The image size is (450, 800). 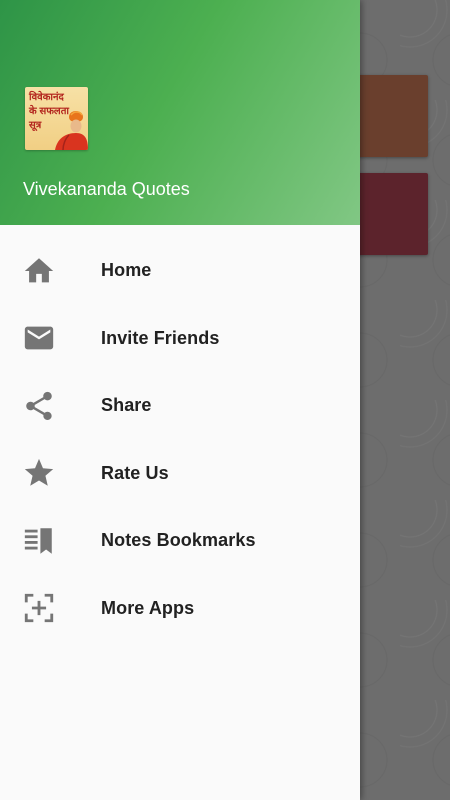 I want to click on app-logo-icon: विवेकानंद के सफलता सूत्र, so click(x=56, y=118).